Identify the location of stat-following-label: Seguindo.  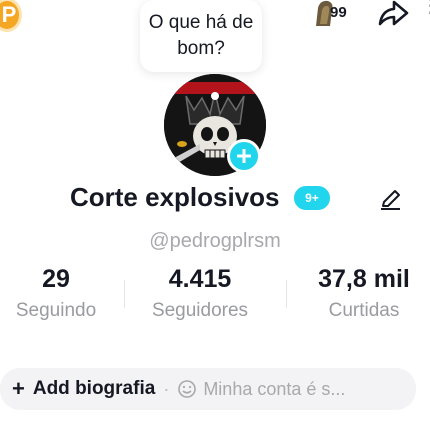
(56, 310).